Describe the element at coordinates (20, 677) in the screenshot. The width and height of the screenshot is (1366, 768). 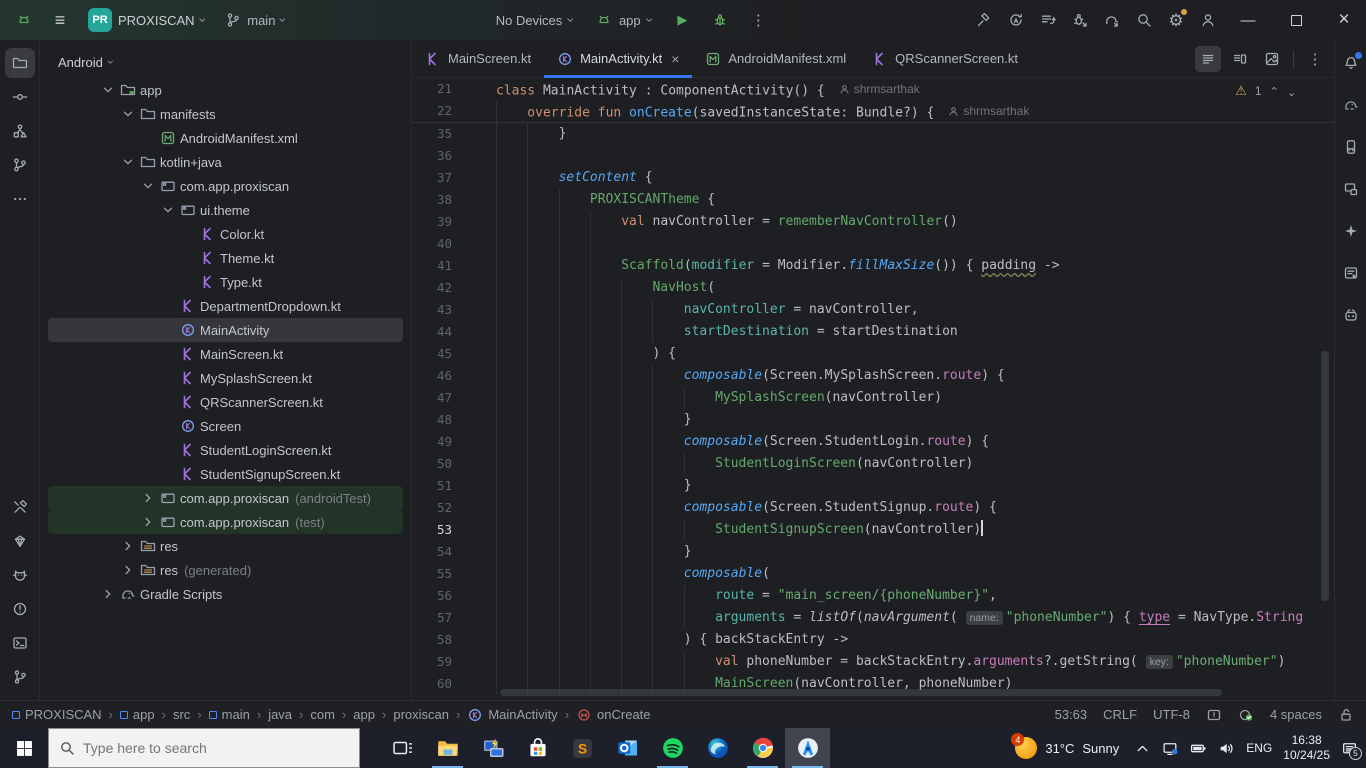
I see `version-control-icon` at that location.